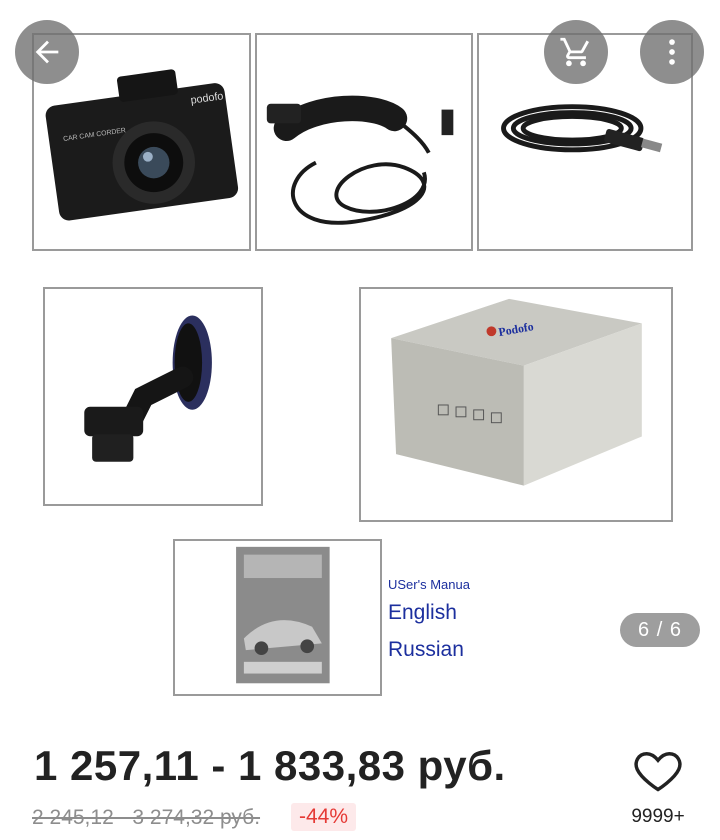 This screenshot has height=840, width=720. Describe the element at coordinates (429, 584) in the screenshot. I see `manual-heading: USer's Manua` at that location.